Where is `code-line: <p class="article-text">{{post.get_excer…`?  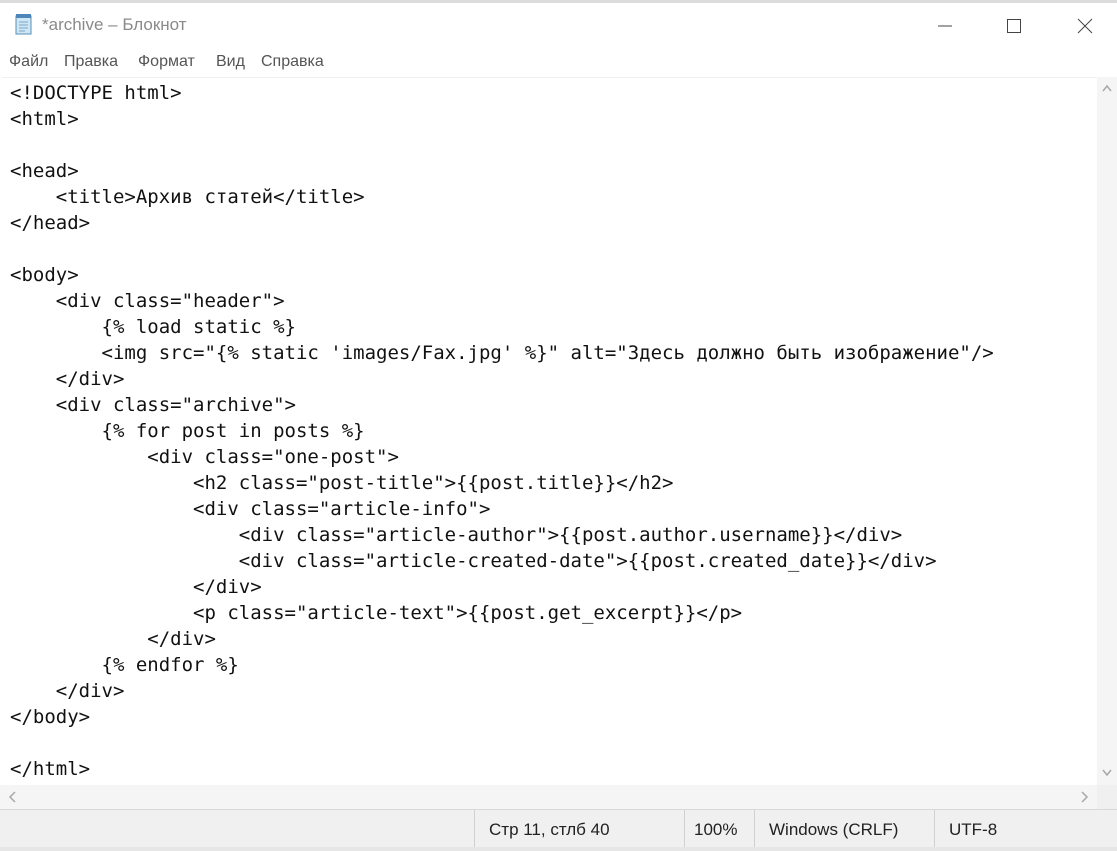
code-line: <p class="article-text">{{post.get_excer… is located at coordinates (376, 613).